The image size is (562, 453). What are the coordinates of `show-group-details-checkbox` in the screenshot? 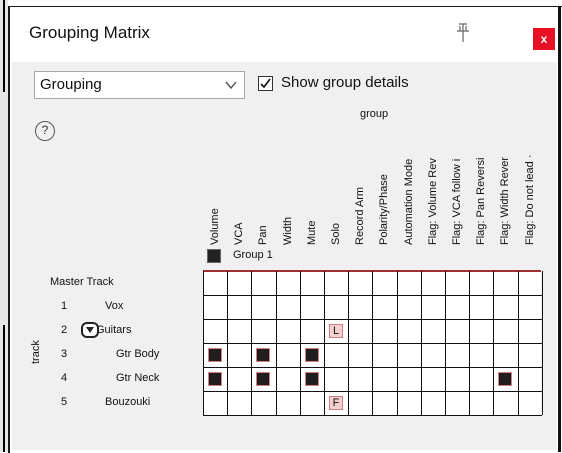 It's located at (265, 83).